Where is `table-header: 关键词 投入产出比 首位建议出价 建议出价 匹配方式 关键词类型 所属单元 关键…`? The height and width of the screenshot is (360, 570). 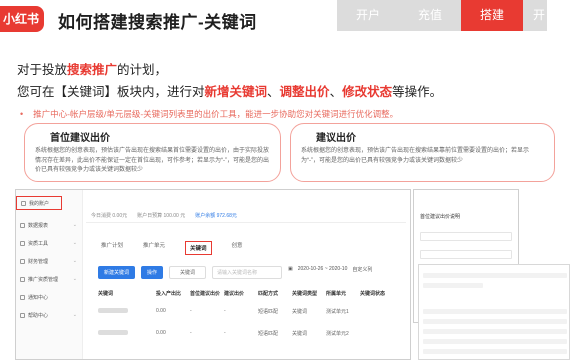
table-header: 关键词 投入产出比 首位建议出价 建议出价 匹配方式 关键词类型 所属单元 关键… is located at coordinates (242, 294).